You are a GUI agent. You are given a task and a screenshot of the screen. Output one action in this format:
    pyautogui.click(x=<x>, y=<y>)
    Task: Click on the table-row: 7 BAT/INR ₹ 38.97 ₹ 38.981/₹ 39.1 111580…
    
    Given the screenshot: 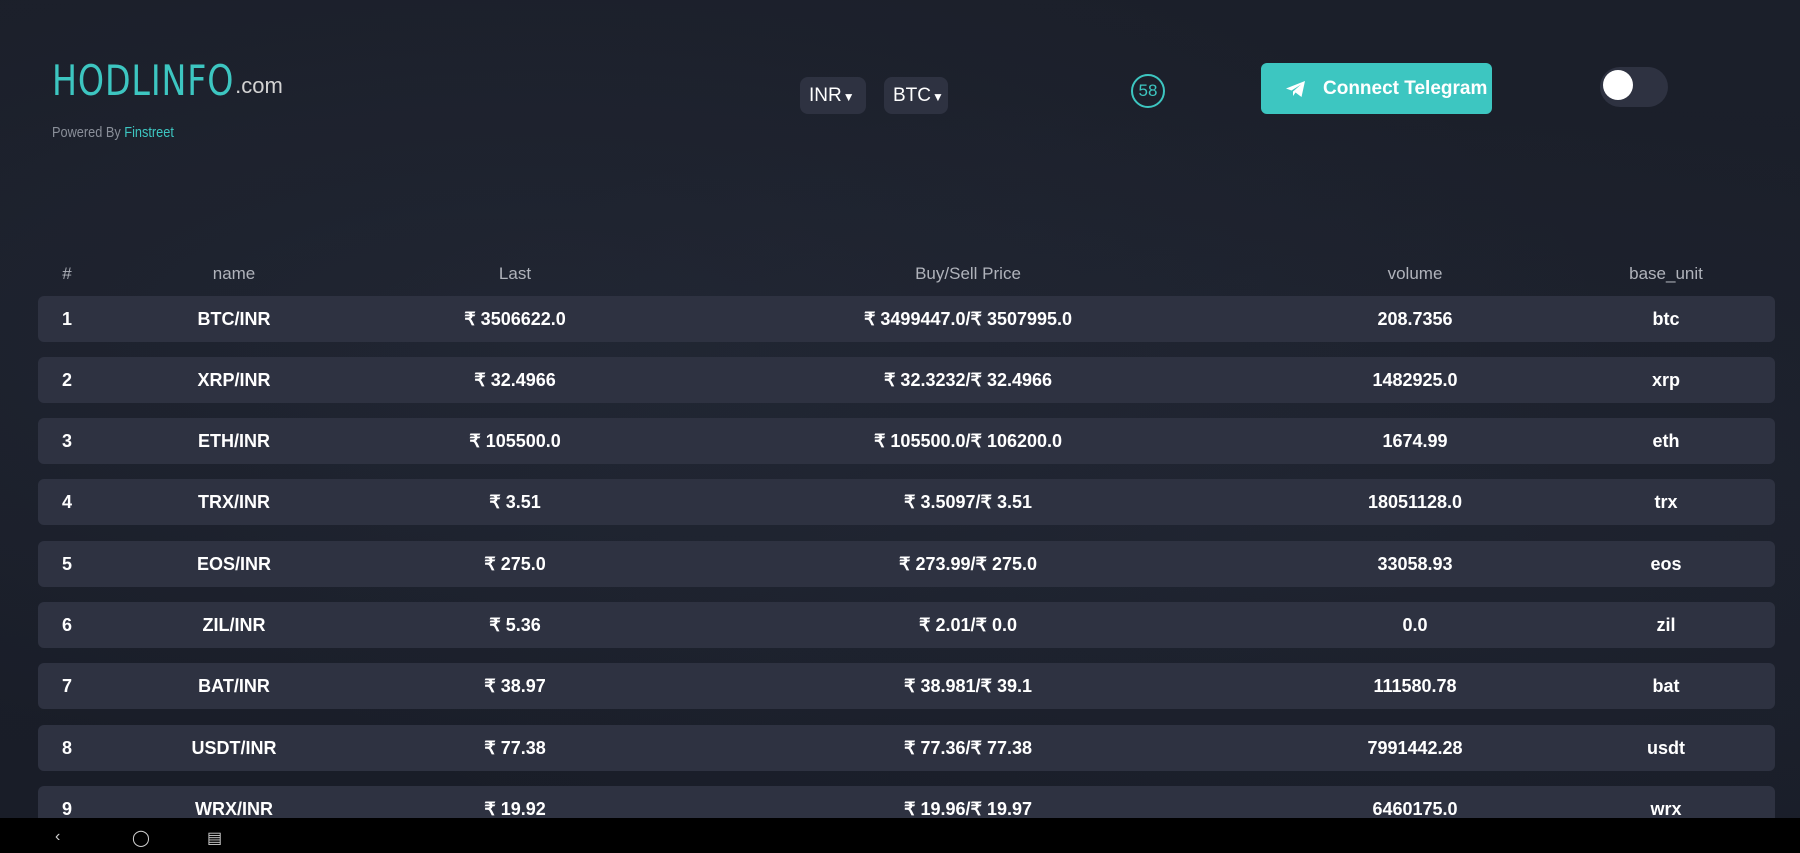 What is the action you would take?
    pyautogui.click(x=906, y=686)
    